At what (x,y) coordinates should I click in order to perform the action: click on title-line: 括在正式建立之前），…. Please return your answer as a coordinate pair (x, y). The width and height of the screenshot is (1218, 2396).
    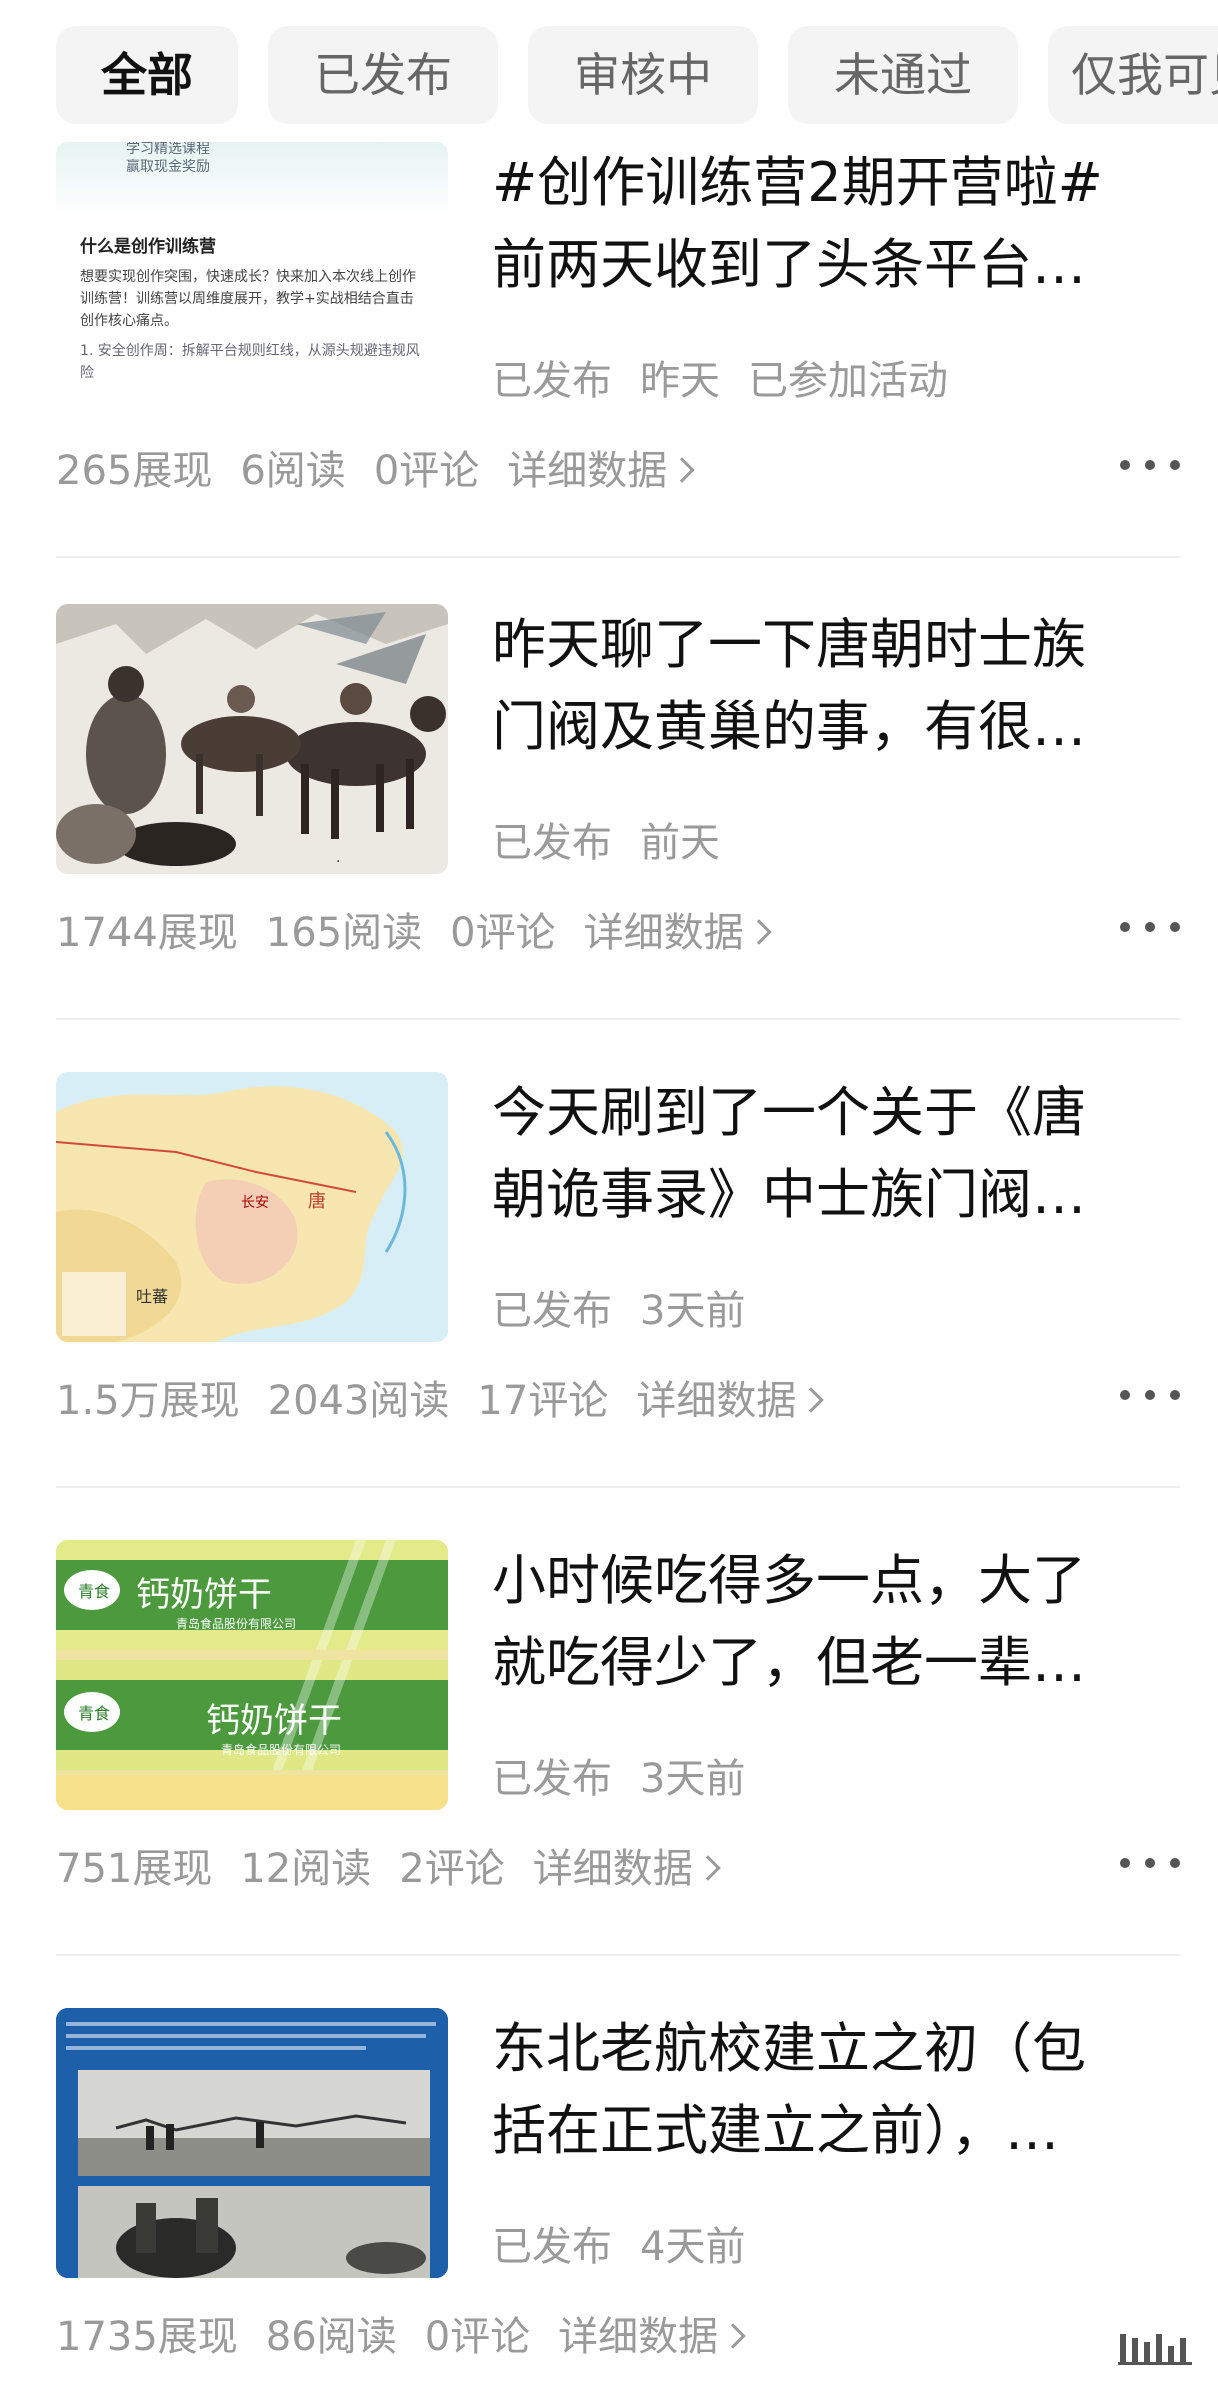
    Looking at the image, I should click on (775, 2130).